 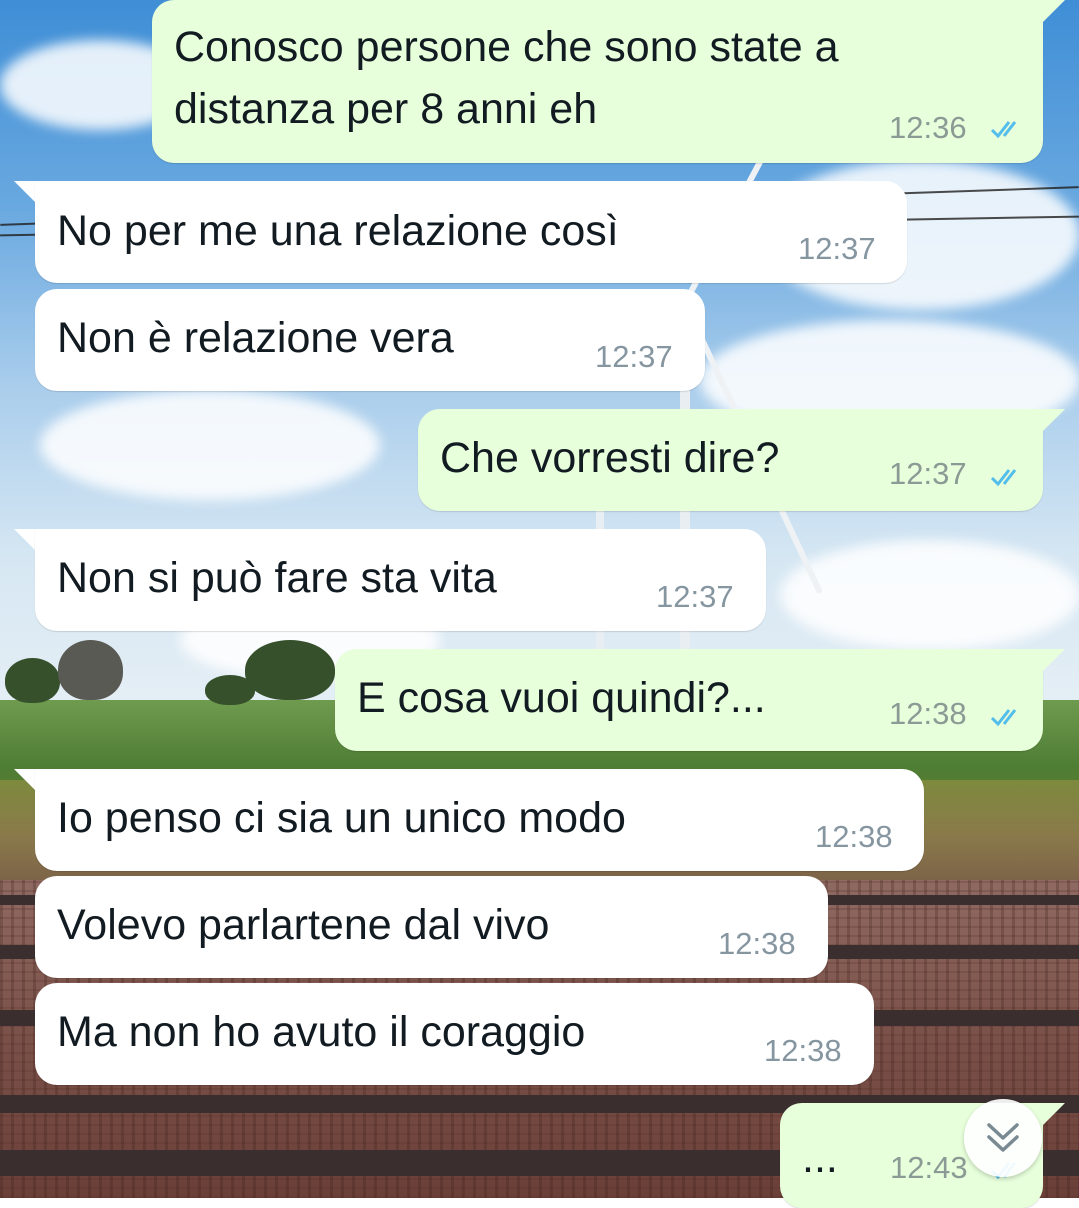 I want to click on message-incoming: Io penso ci sia un unico modo 12:38, so click(x=479, y=820).